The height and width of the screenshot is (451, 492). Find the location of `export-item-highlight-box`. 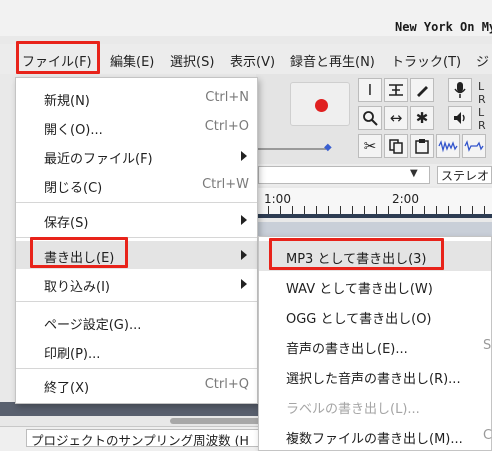

export-item-highlight-box is located at coordinates (79, 252).